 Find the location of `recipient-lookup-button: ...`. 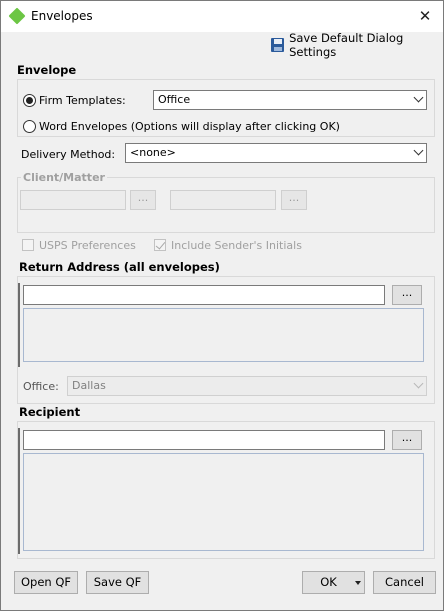

recipient-lookup-button: ... is located at coordinates (407, 440).